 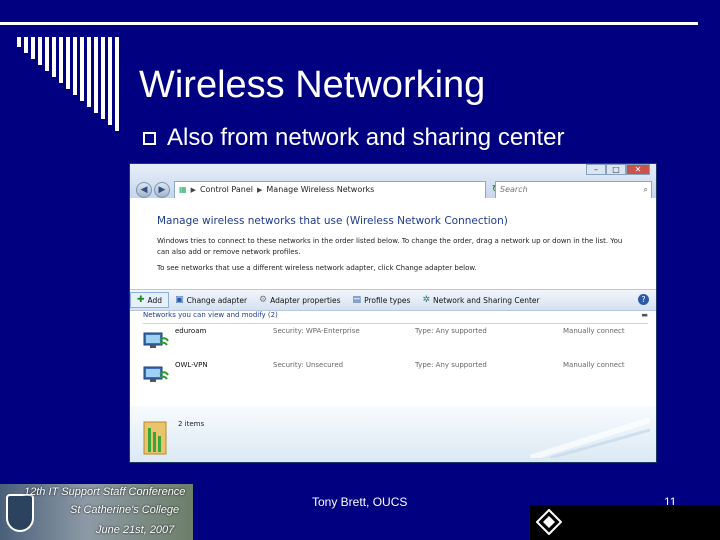 What do you see at coordinates (149, 138) in the screenshot?
I see `bullet-icon` at bounding box center [149, 138].